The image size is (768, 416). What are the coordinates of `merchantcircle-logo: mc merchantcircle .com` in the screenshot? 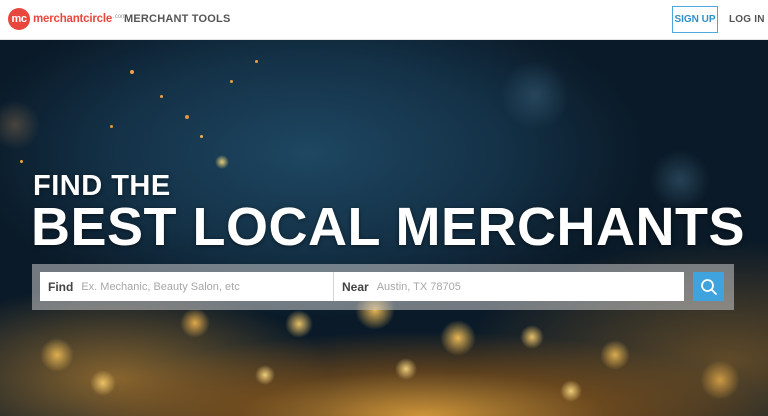 It's located at (67, 19).